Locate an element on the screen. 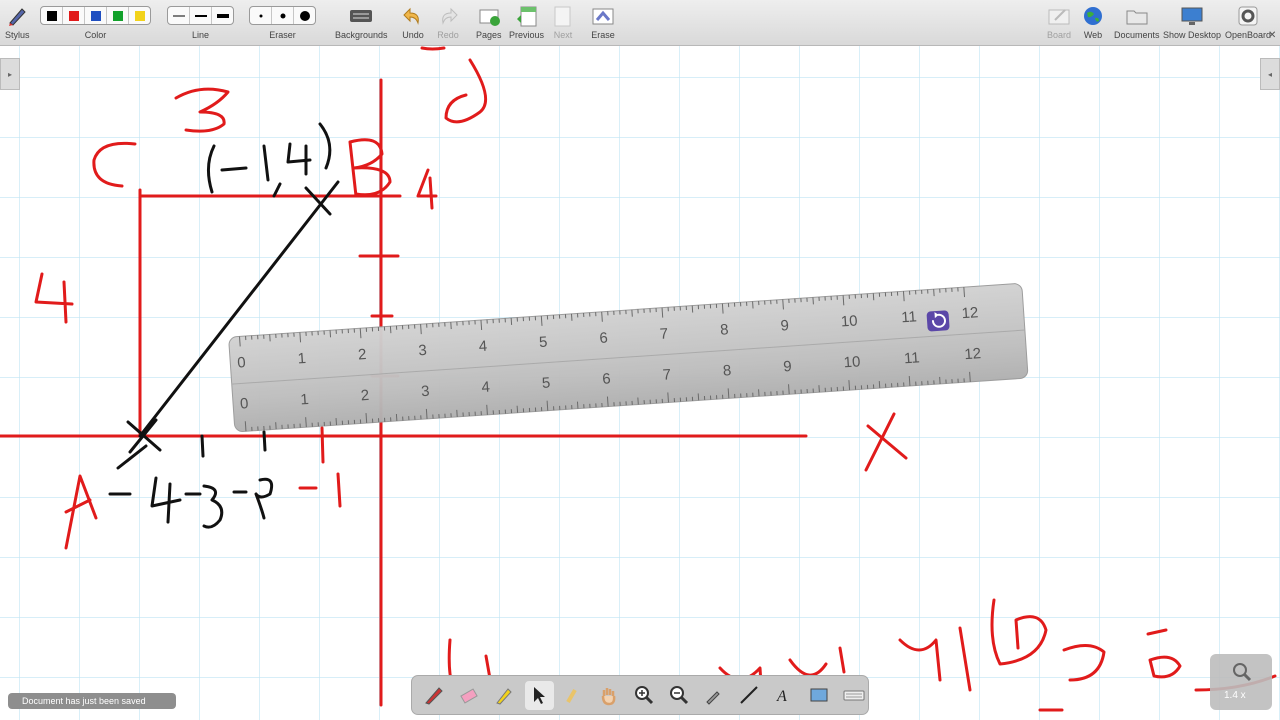 Image resolution: width=1280 pixels, height=720 pixels. ruler-number-bottom: 3 is located at coordinates (425, 392).